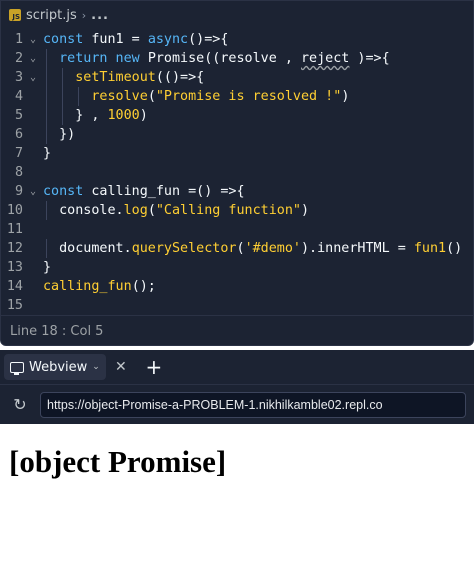  I want to click on code-line: 11, so click(237, 229).